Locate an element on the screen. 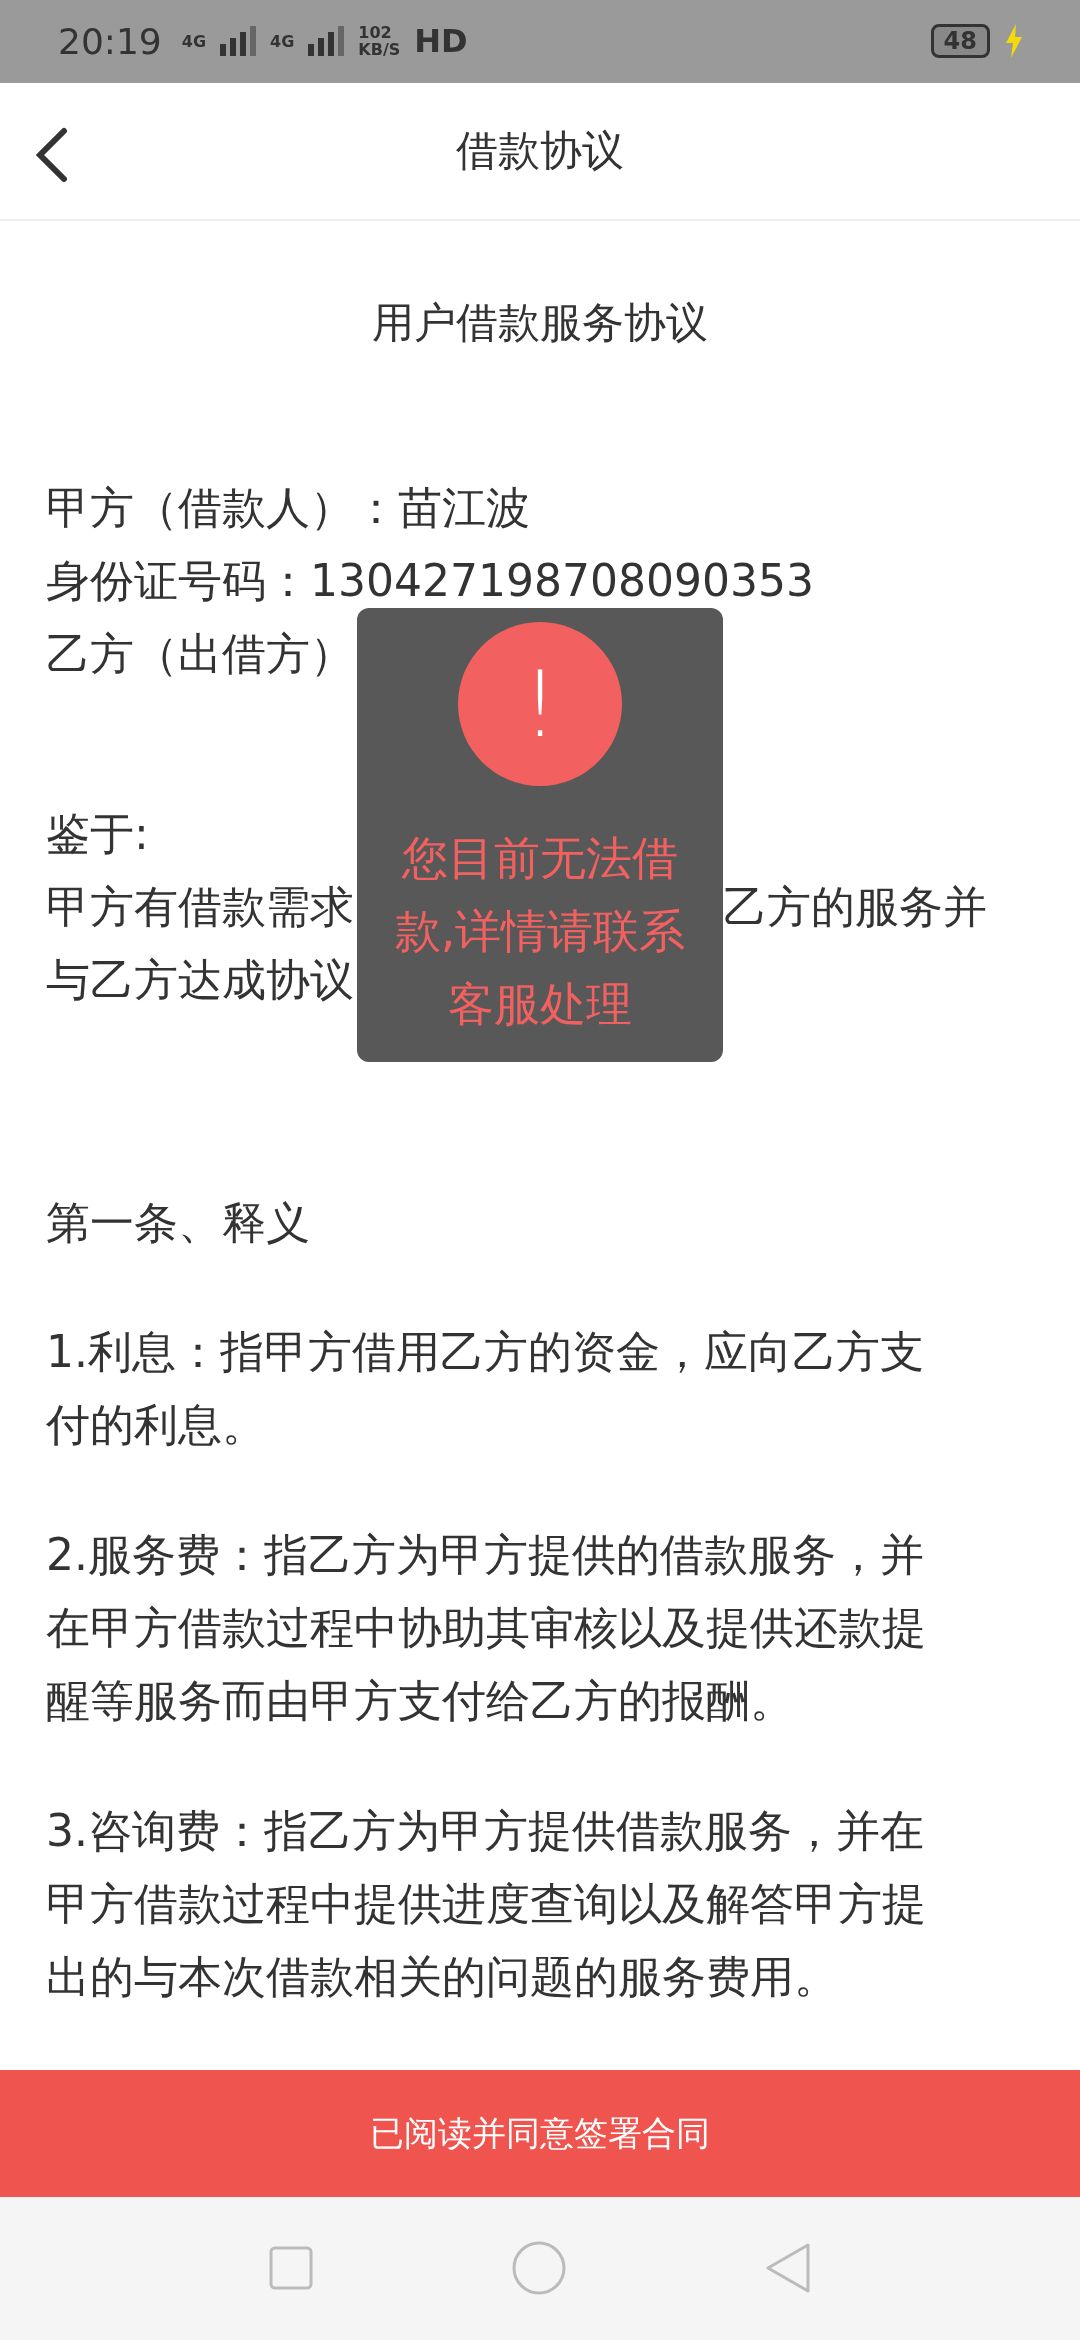 The height and width of the screenshot is (2340, 1080). document-text: 1.利息：指甲方借用乙方的资金，应向乙方支 is located at coordinates (485, 1352).